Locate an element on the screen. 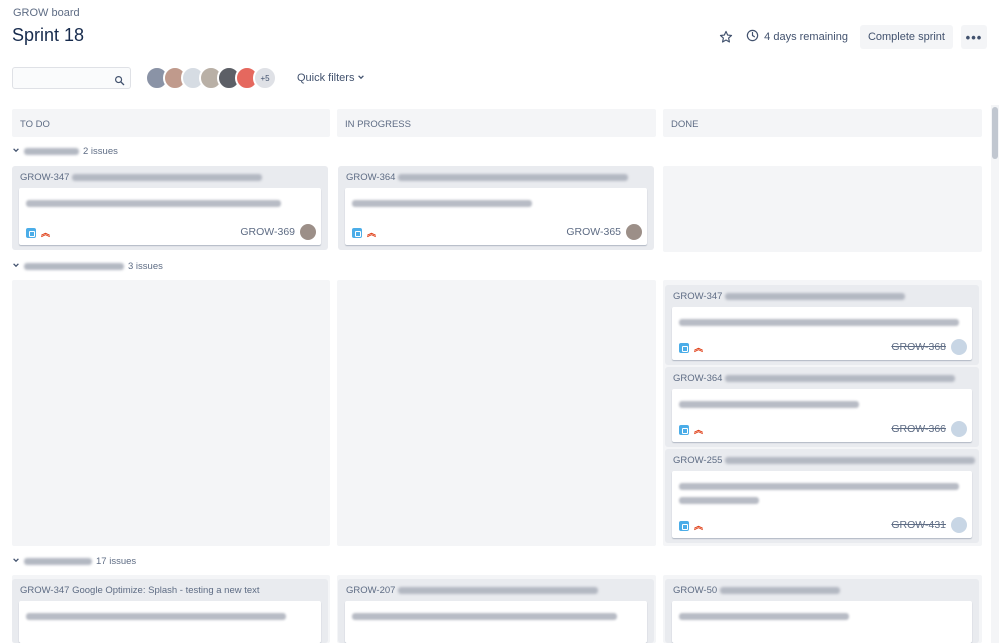 This screenshot has width=999, height=643. swimlane-count: 2 issues is located at coordinates (100, 151).